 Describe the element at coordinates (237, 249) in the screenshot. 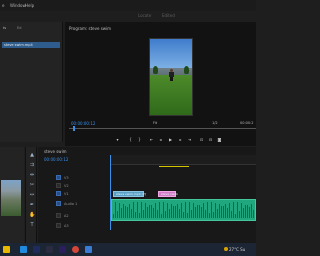

I see `weather-text: 27°C Su` at that location.